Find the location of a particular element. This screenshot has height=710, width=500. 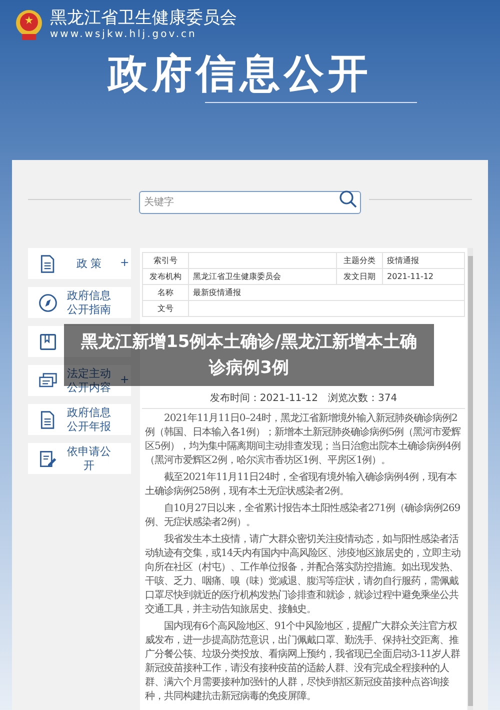

compass-icon is located at coordinates (48, 302).